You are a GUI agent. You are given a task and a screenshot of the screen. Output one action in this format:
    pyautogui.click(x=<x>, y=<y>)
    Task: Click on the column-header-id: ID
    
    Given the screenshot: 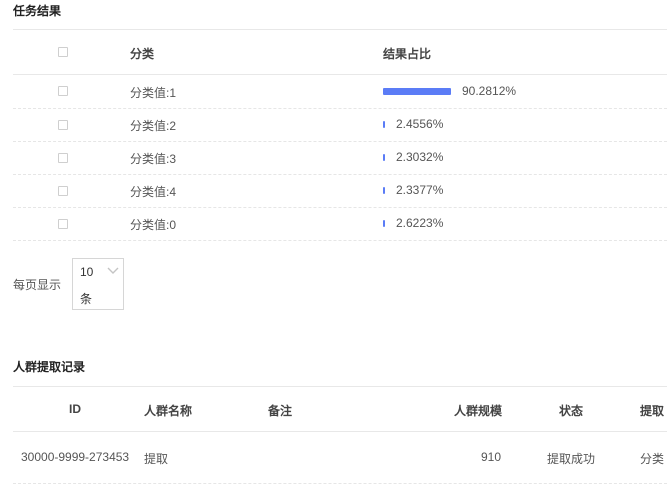 What is the action you would take?
    pyautogui.click(x=75, y=409)
    